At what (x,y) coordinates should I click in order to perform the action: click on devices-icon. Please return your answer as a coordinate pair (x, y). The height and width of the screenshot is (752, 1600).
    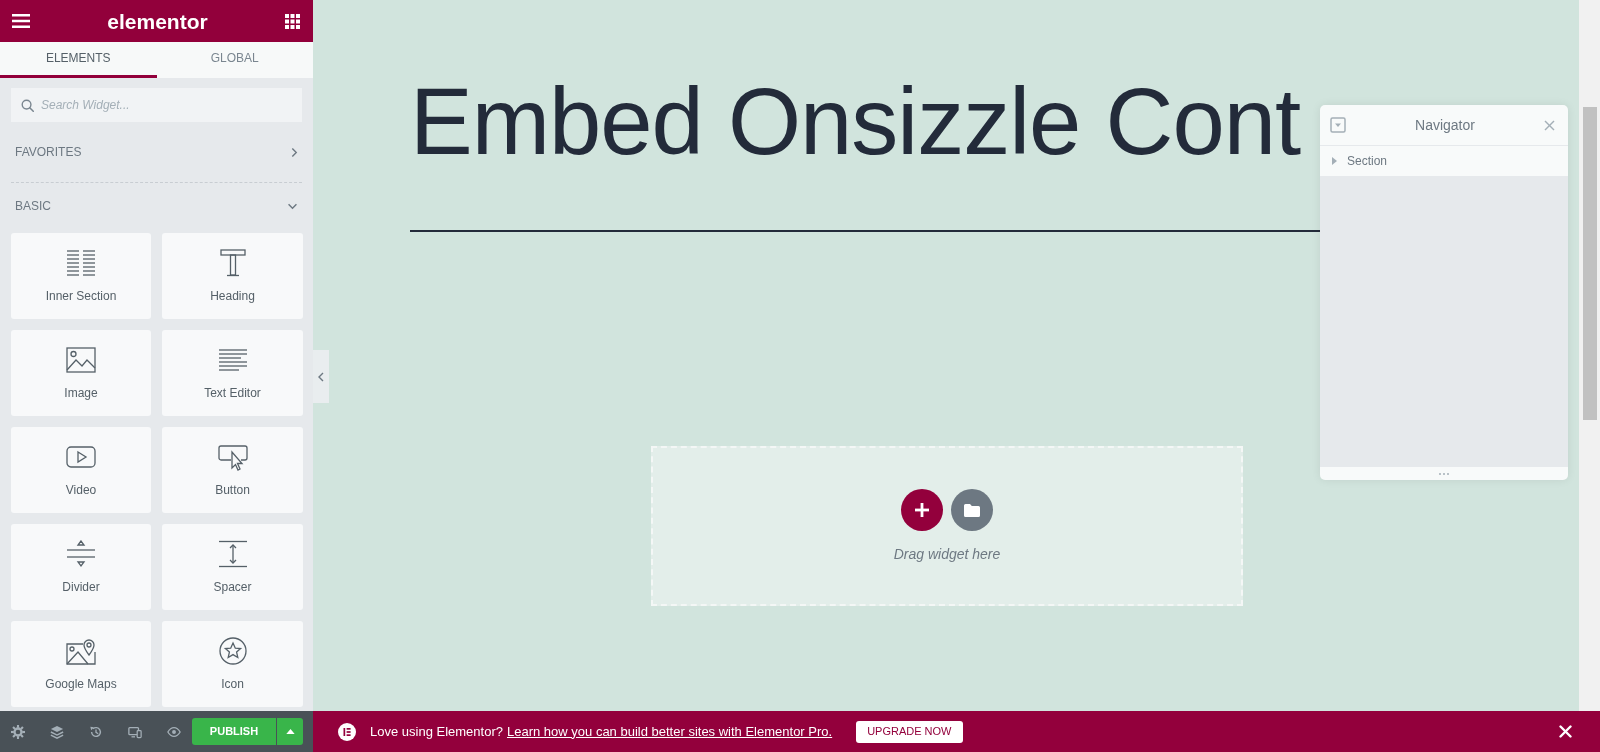
    Looking at the image, I should click on (135, 731).